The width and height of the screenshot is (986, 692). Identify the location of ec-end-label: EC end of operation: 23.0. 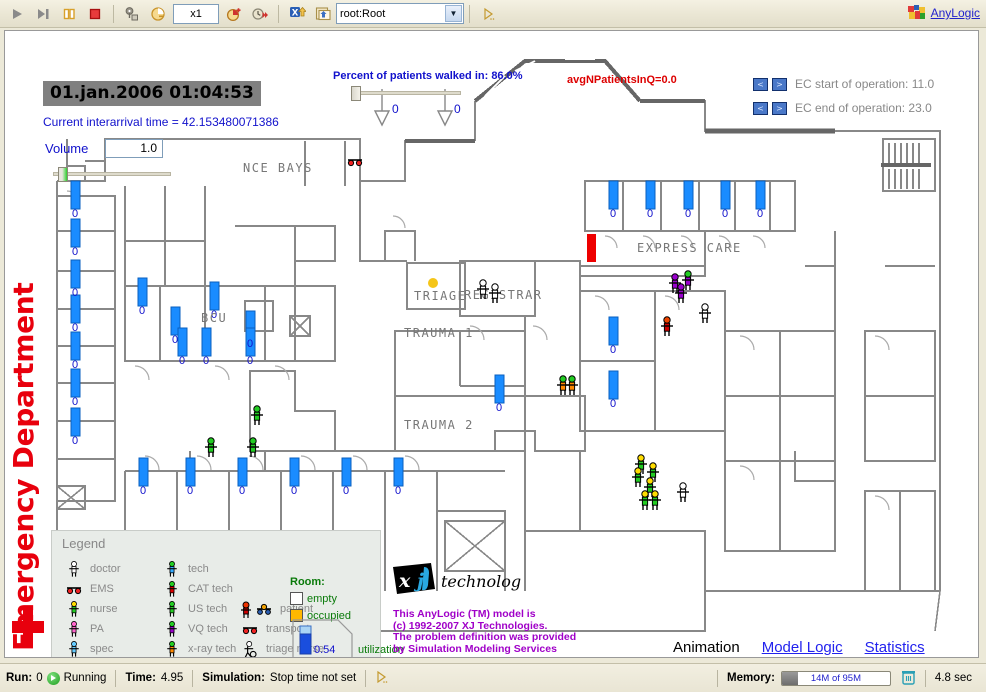
(863, 108).